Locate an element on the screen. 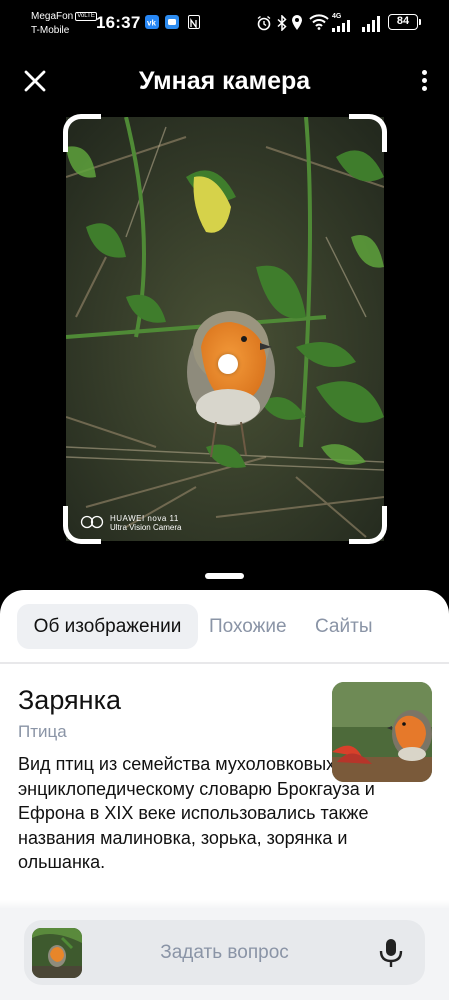  more-options-button is located at coordinates (424, 81).